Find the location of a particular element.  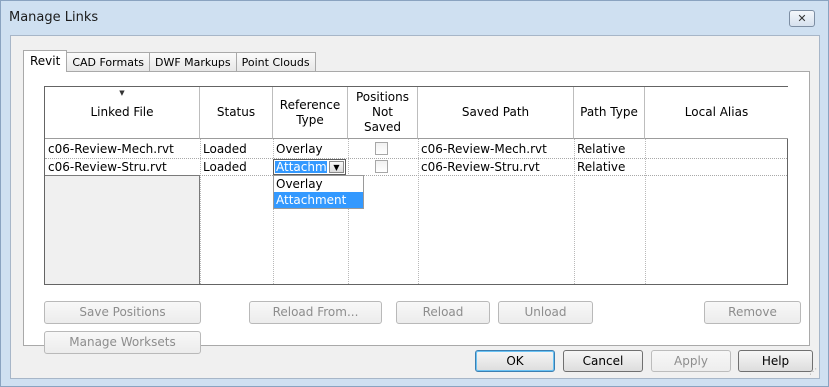

apply-button: Apply is located at coordinates (691, 361).